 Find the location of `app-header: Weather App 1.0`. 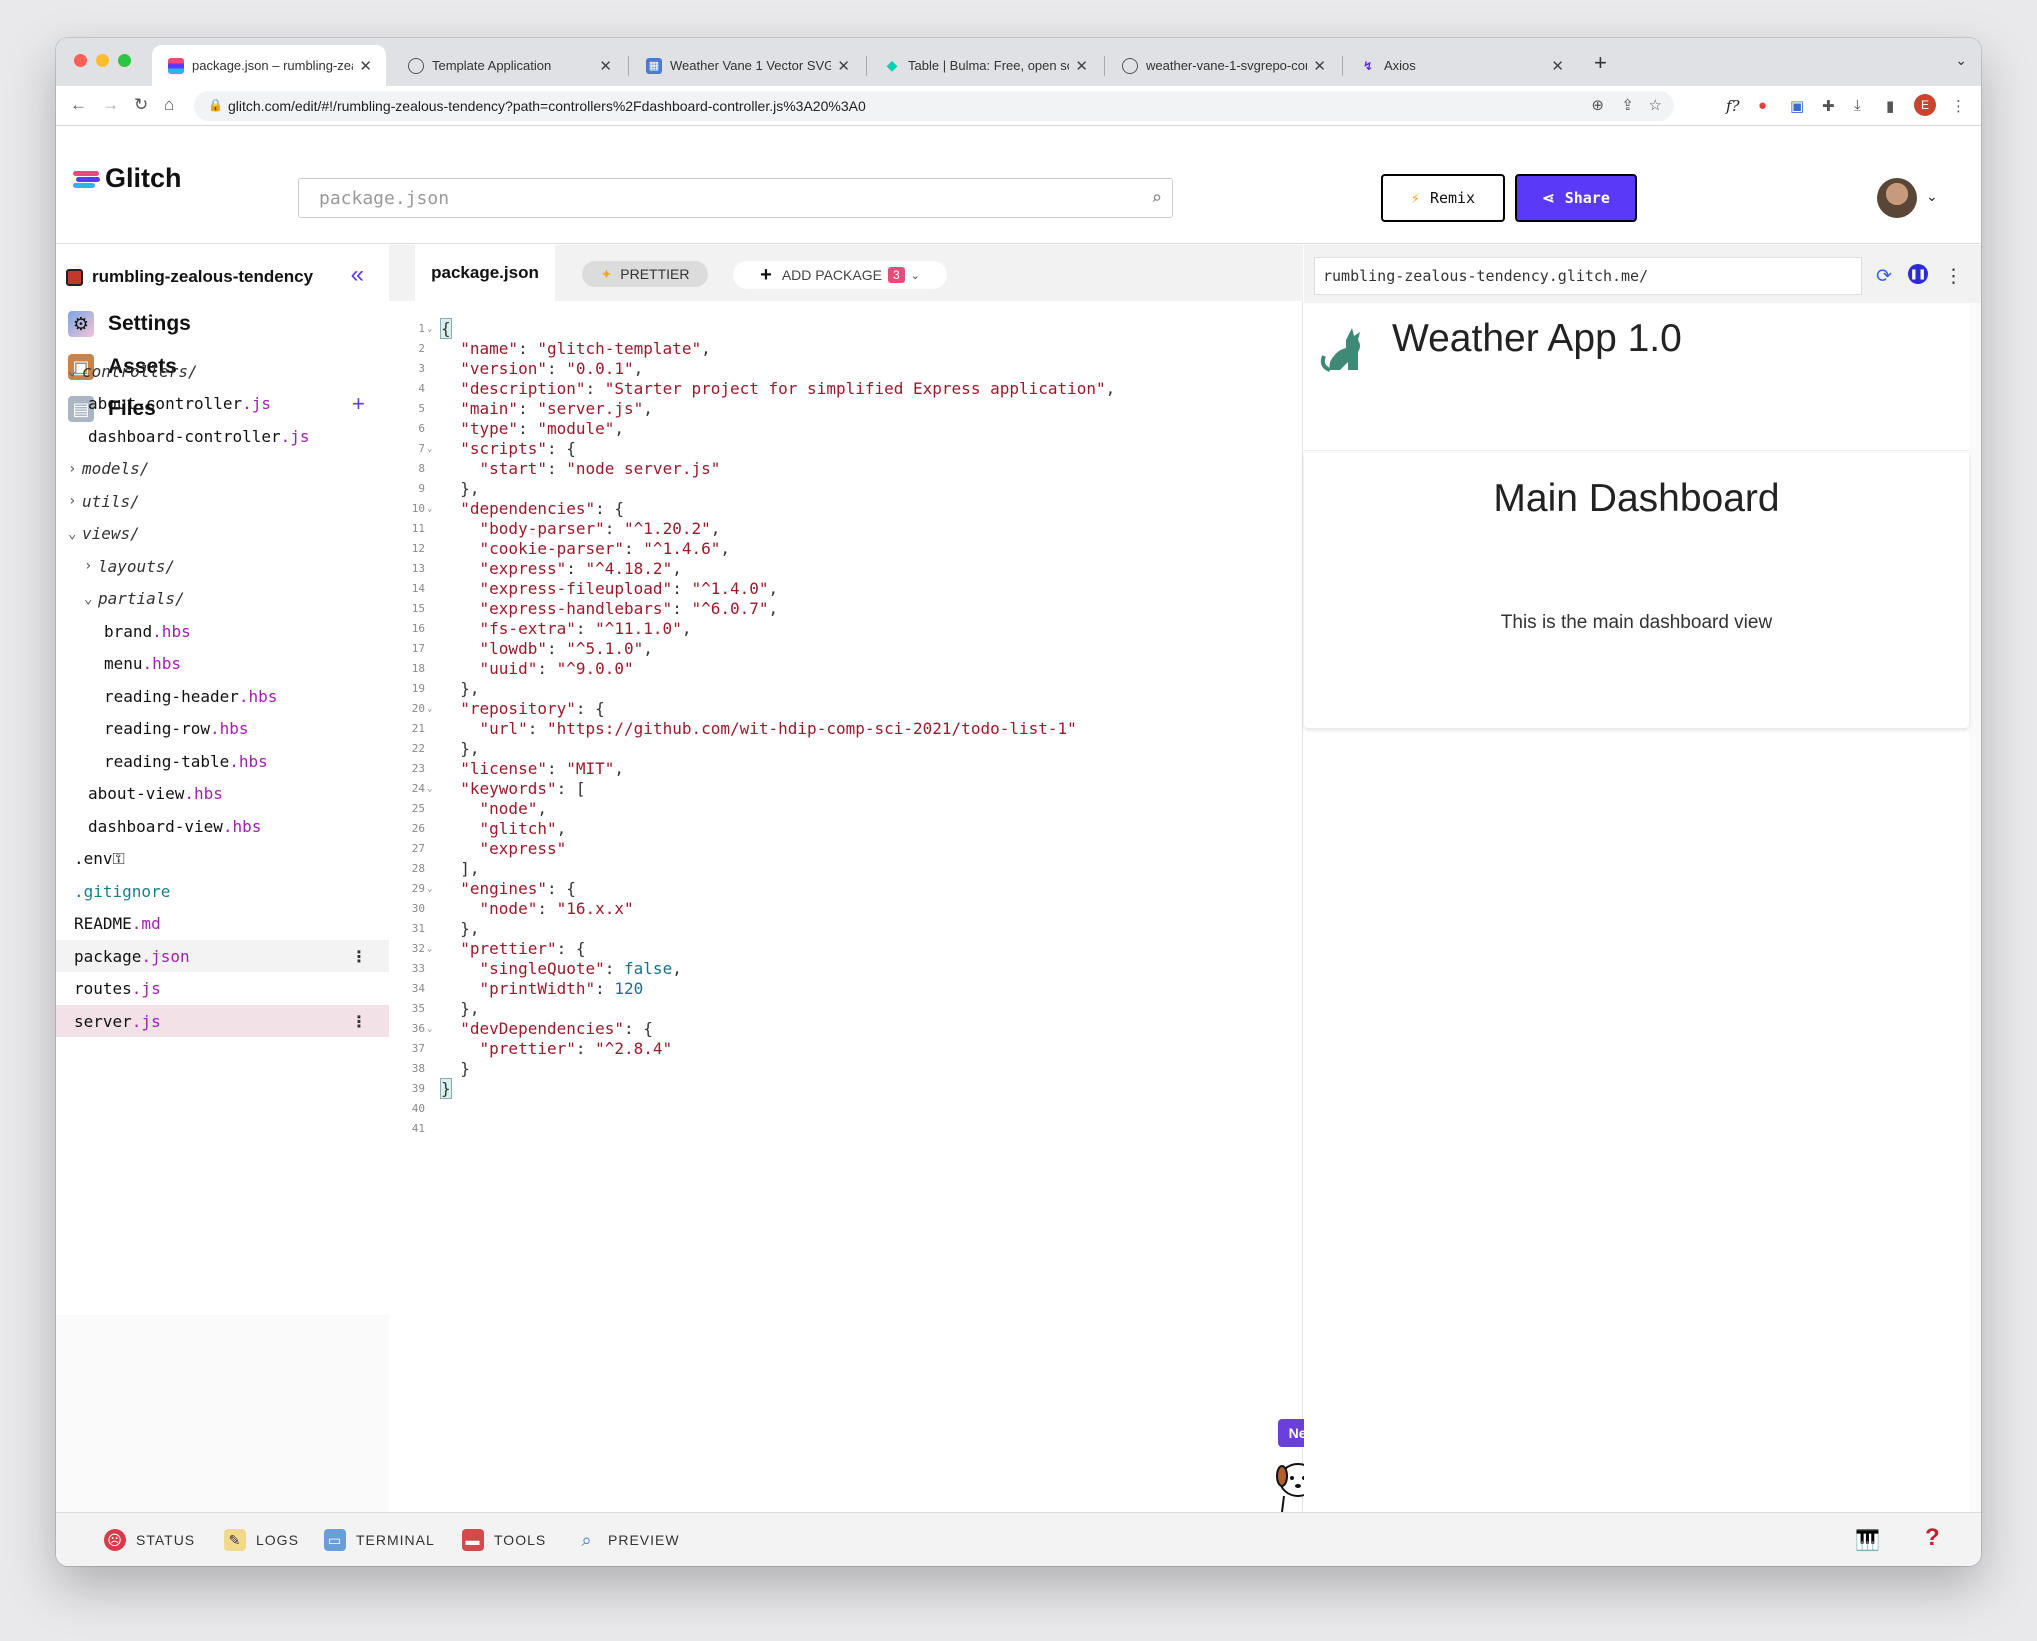

app-header: Weather App 1.0 is located at coordinates (1636, 377).